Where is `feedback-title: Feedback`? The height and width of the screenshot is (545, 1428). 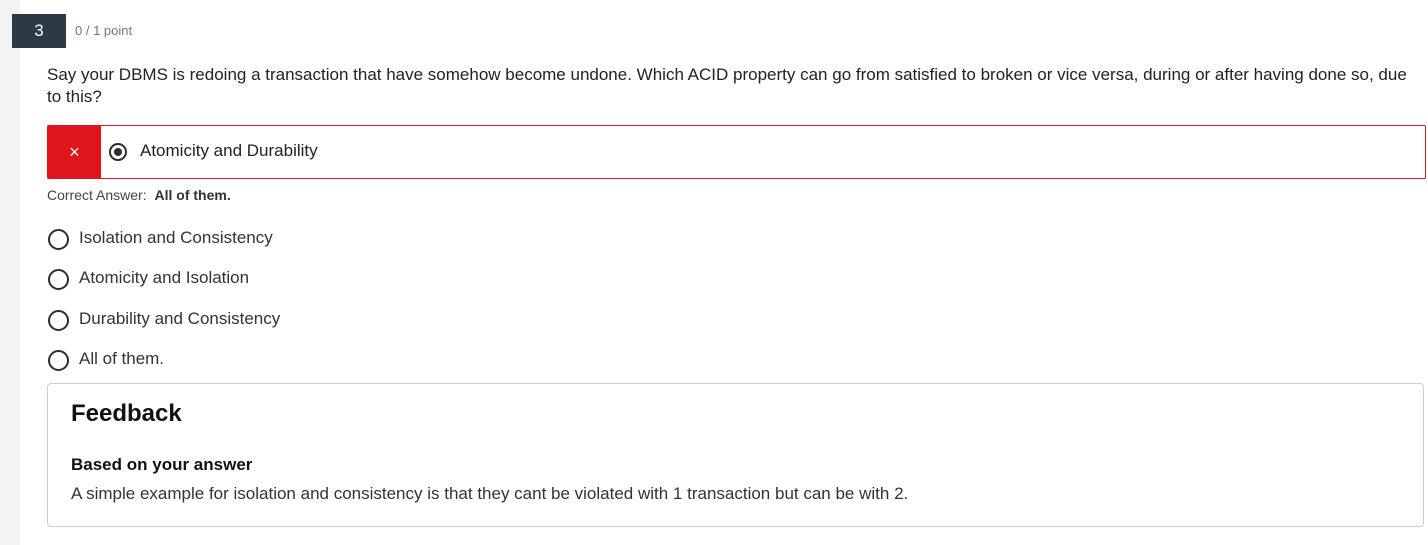 feedback-title: Feedback is located at coordinates (126, 413).